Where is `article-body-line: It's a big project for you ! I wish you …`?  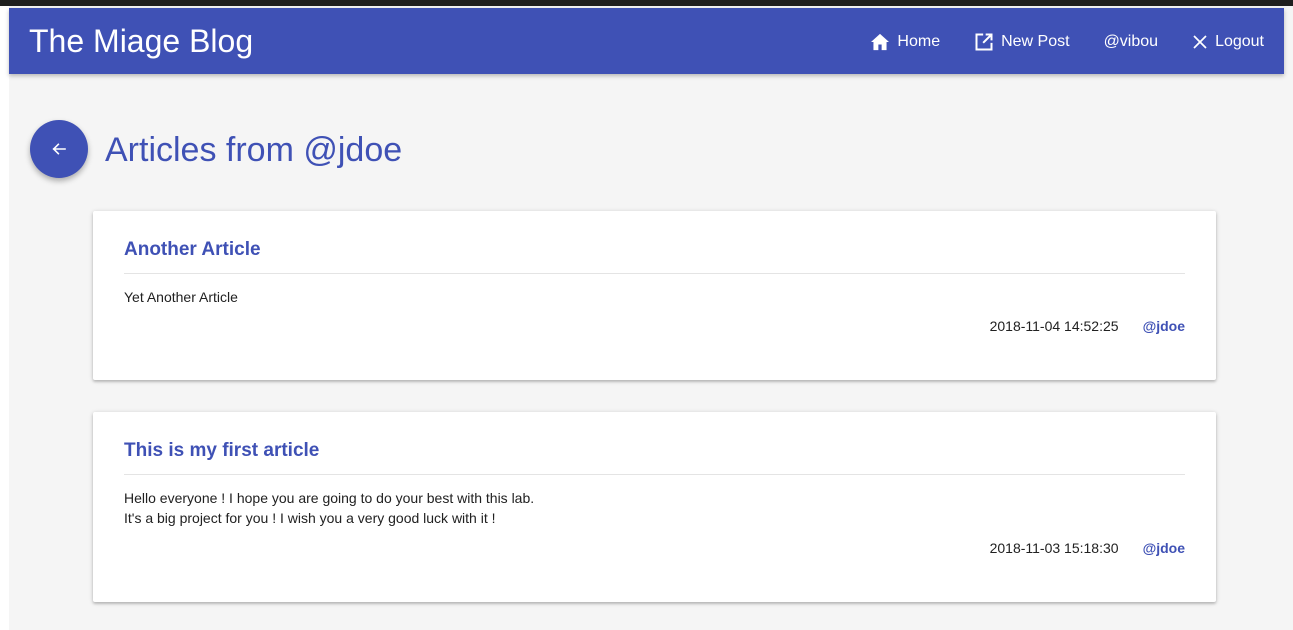
article-body-line: It's a big project for you ! I wish you … is located at coordinates (310, 518).